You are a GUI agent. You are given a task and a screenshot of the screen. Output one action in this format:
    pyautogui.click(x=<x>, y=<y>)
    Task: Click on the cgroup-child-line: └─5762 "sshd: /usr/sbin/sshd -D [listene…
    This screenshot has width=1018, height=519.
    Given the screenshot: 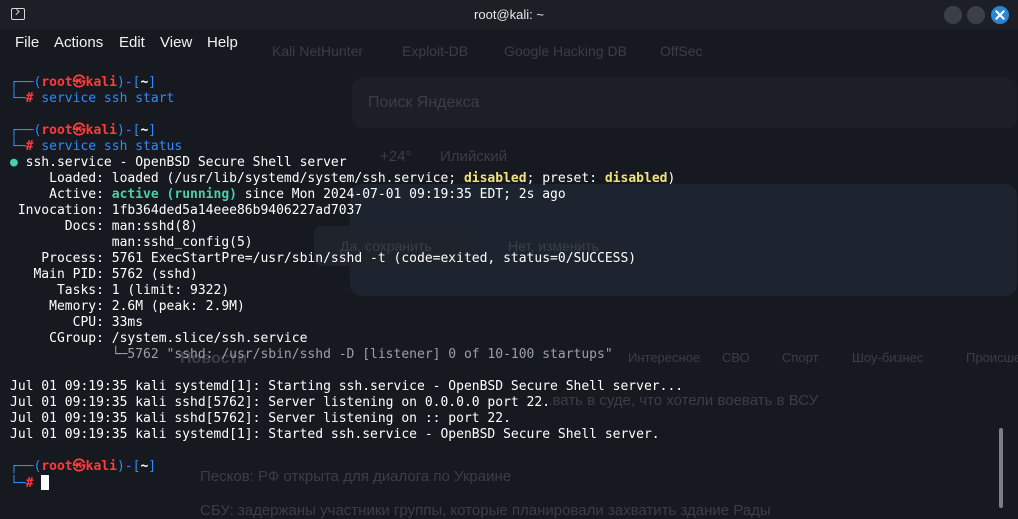 What is the action you would take?
    pyautogui.click(x=311, y=354)
    